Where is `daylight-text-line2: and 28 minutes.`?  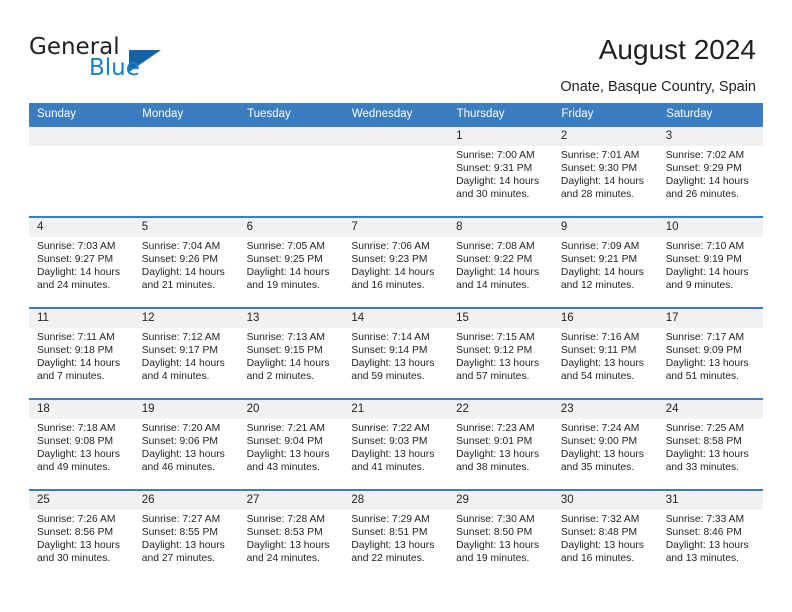 daylight-text-line2: and 28 minutes. is located at coordinates (597, 195).